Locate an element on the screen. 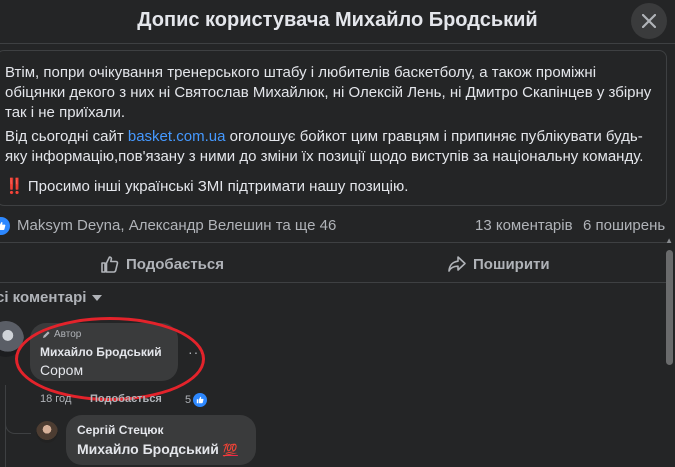 The width and height of the screenshot is (675, 467). chevron-down-icon is located at coordinates (97, 297).